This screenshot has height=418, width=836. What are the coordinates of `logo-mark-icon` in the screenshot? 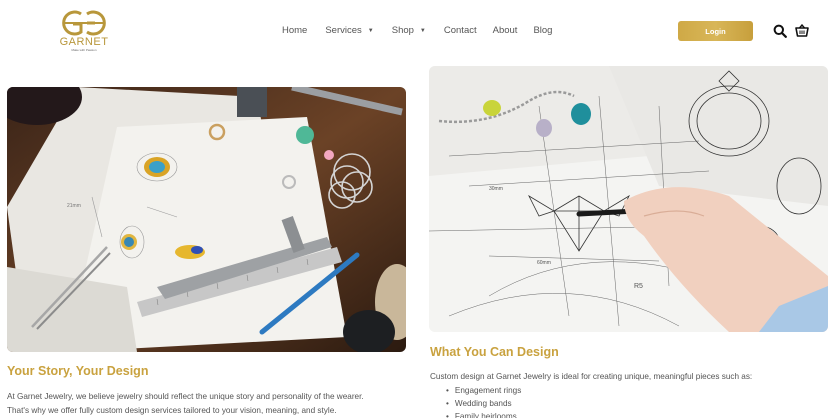 It's located at (84, 23).